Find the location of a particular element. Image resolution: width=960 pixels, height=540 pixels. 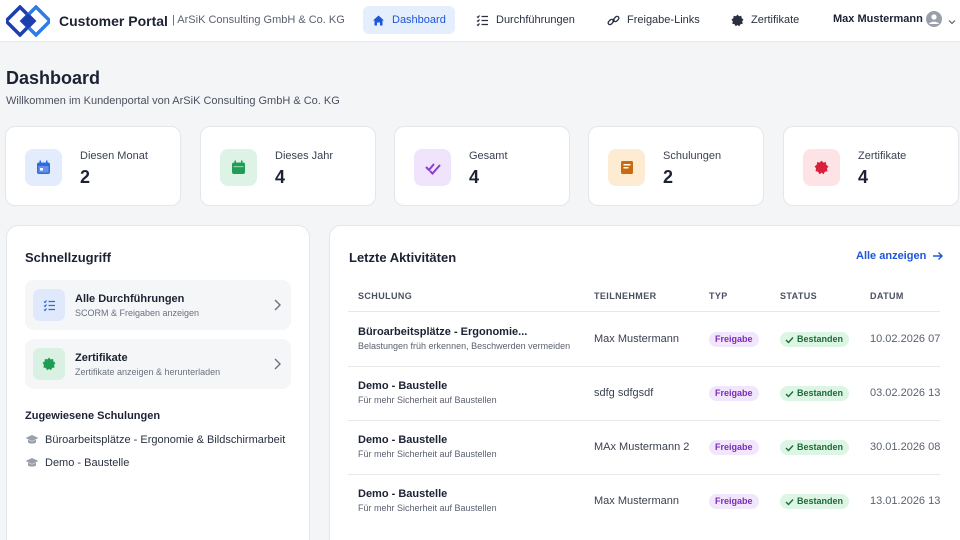

stat-card-total: Gesamt 4 is located at coordinates (482, 166).